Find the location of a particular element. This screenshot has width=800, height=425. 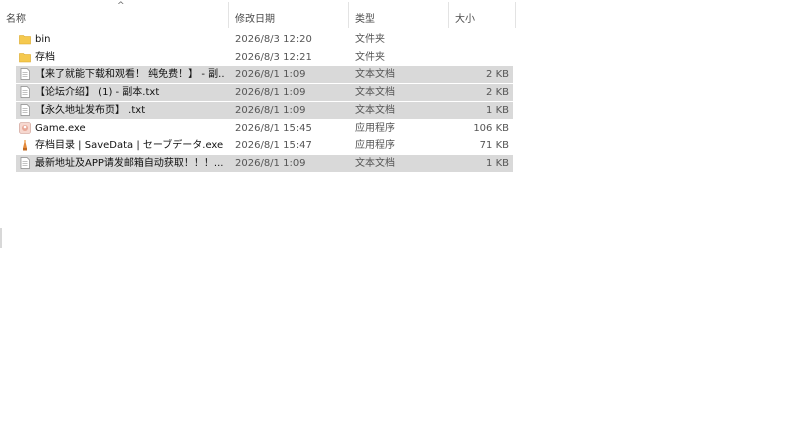

file-row: 存档 2026/8/3 12:21 文件夹 is located at coordinates (264, 57).